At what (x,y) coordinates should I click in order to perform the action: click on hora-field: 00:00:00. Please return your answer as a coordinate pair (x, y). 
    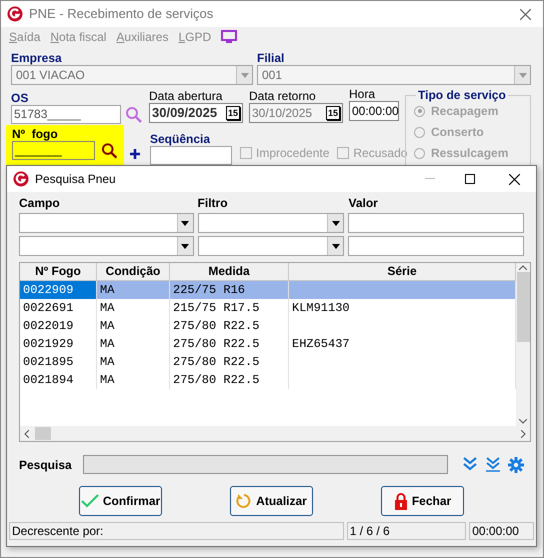
    Looking at the image, I should click on (374, 111).